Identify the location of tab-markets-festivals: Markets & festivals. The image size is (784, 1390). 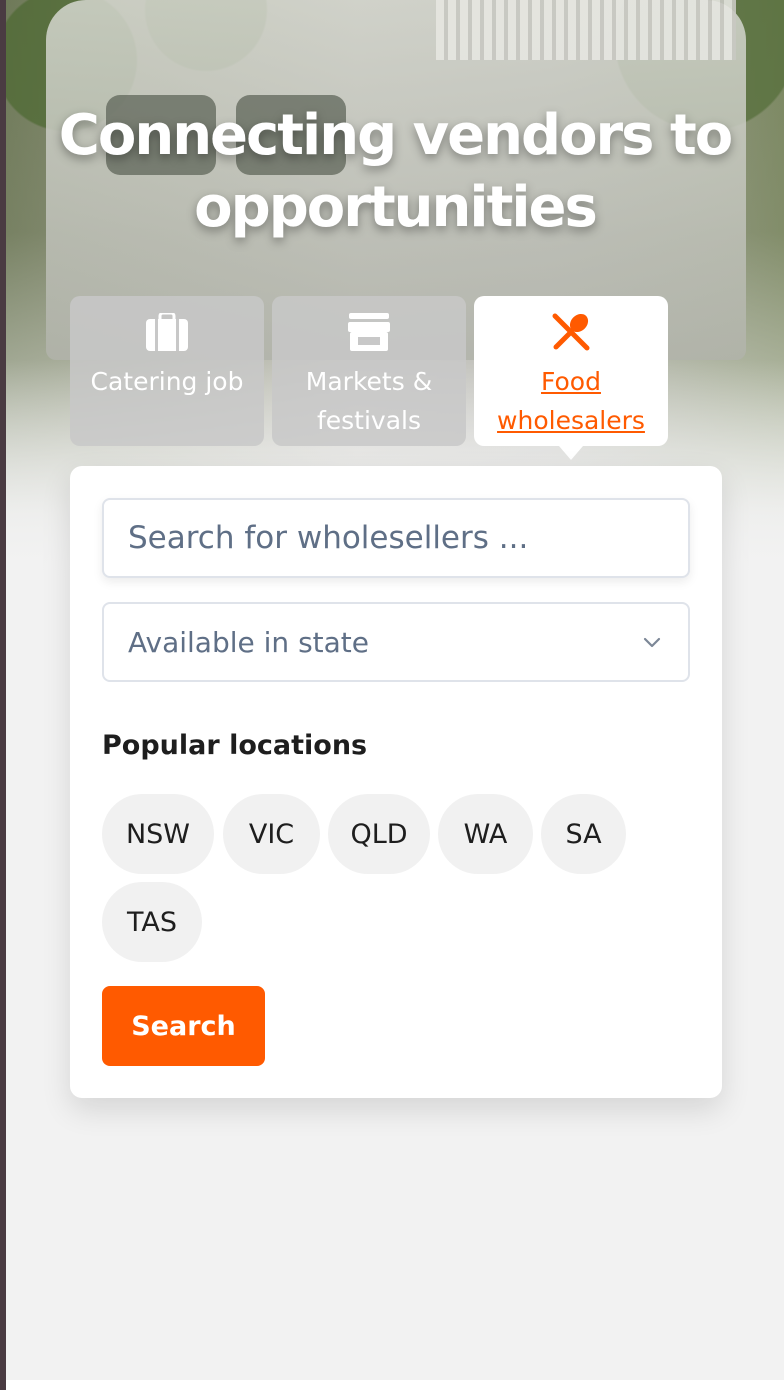
(369, 371).